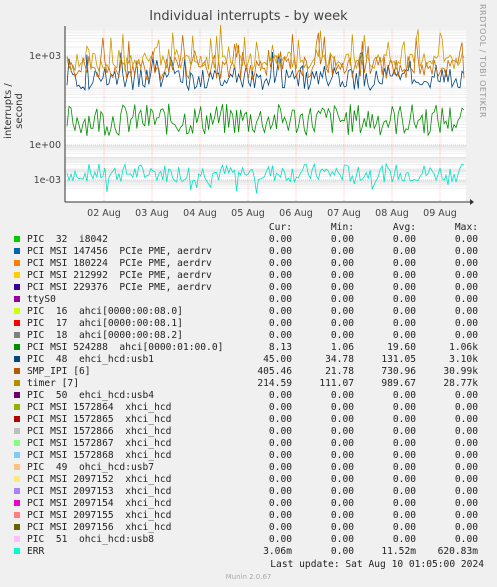 Image resolution: width=497 pixels, height=587 pixels. I want to click on legend-name: PIC 51 ohci_hcd:usb8, so click(91, 539).